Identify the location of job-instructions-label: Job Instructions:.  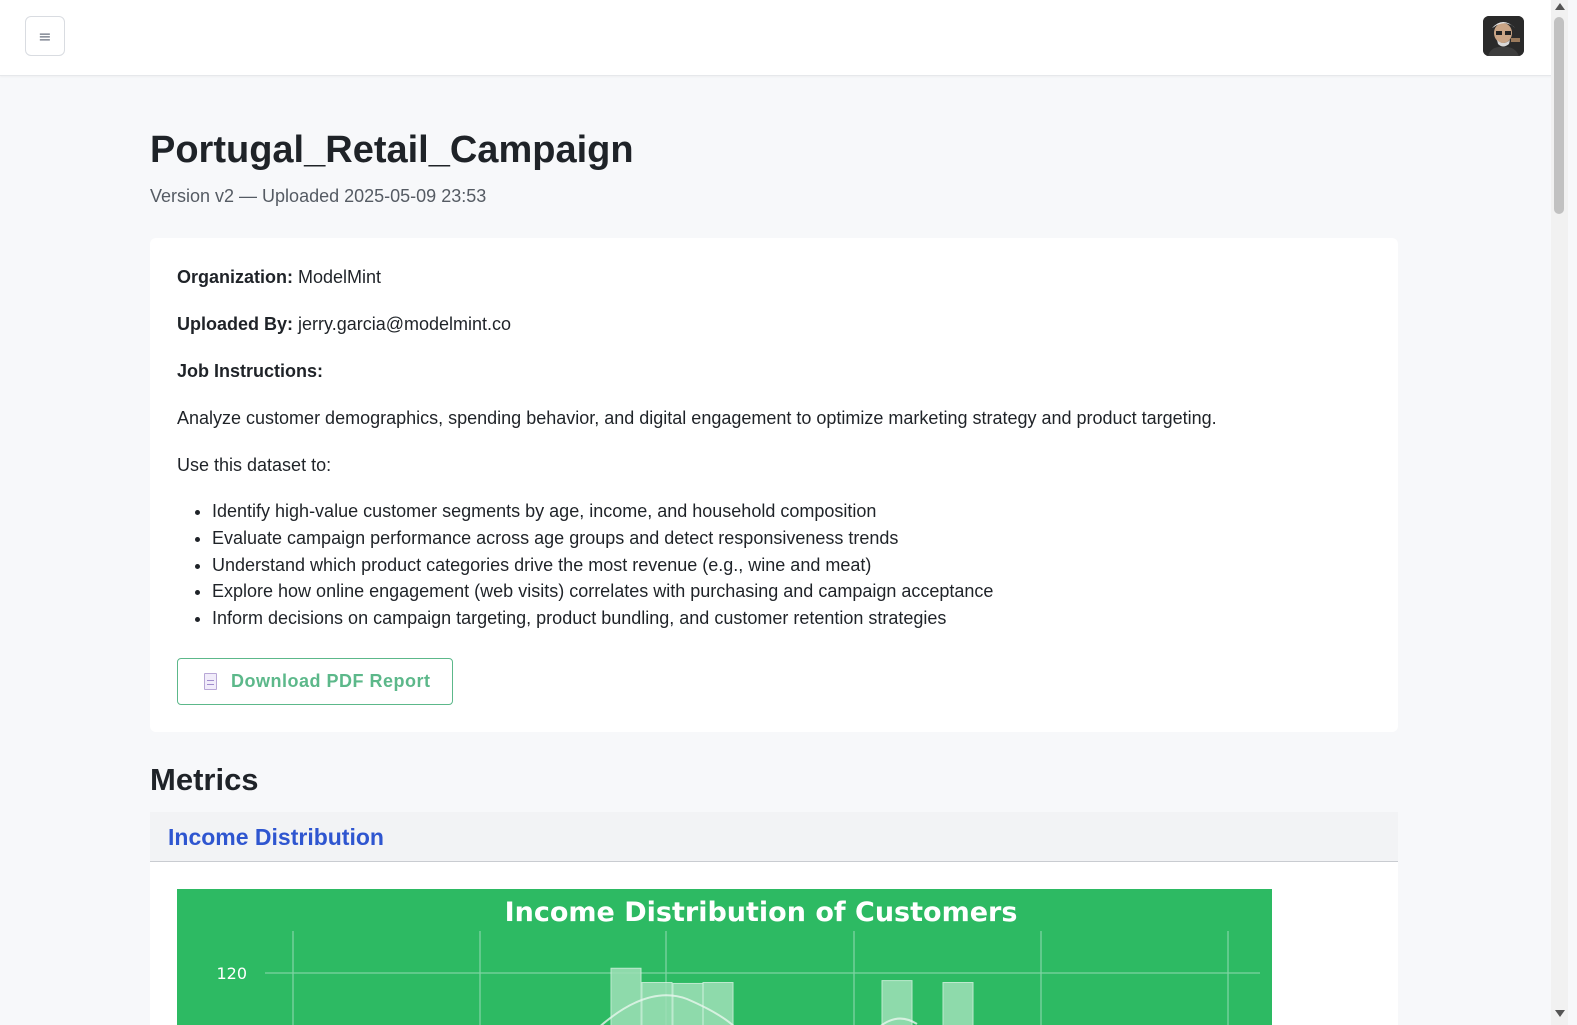
(250, 371).